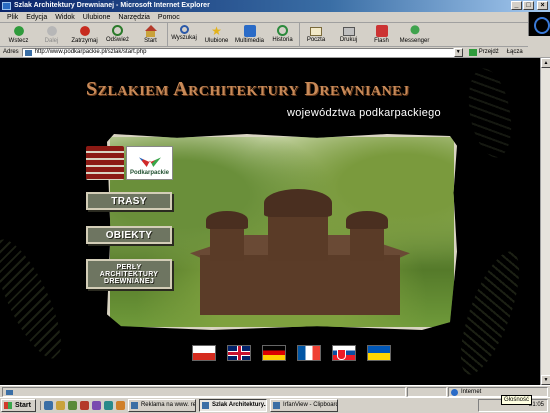 The height and width of the screenshot is (413, 550). What do you see at coordinates (414, 31) in the screenshot?
I see `messenger-icon` at bounding box center [414, 31].